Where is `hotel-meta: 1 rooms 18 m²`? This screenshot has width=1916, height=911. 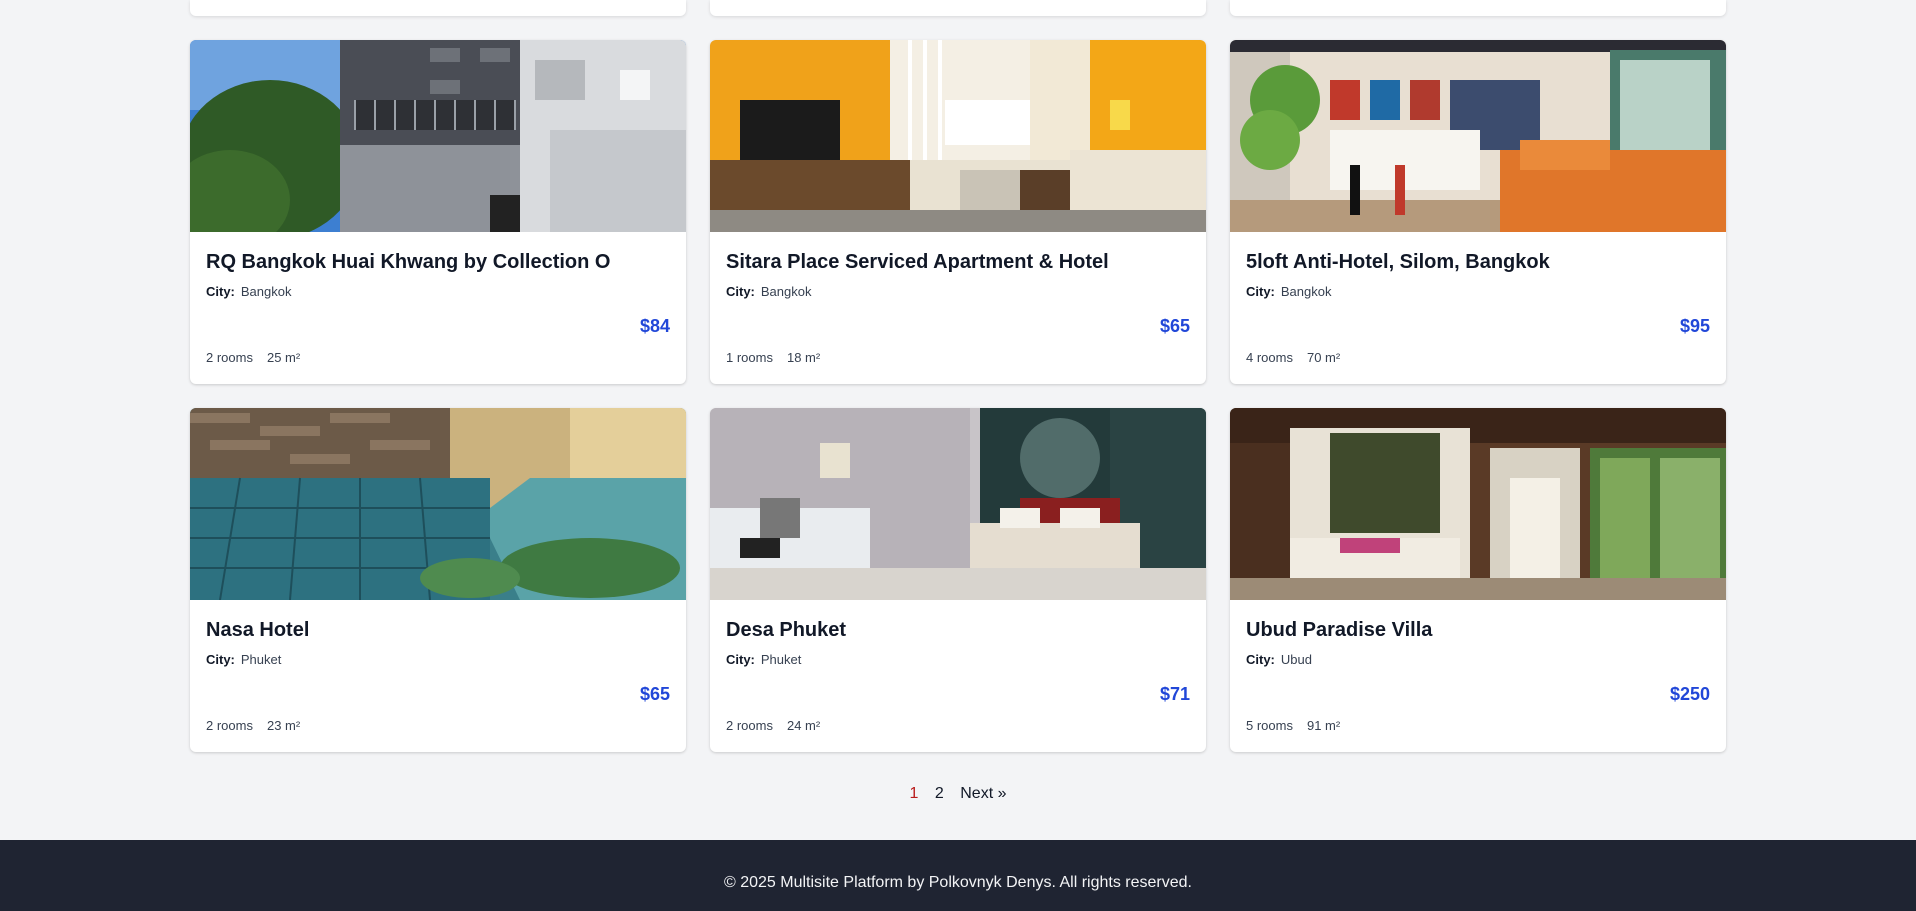 hotel-meta: 1 rooms 18 m² is located at coordinates (773, 357).